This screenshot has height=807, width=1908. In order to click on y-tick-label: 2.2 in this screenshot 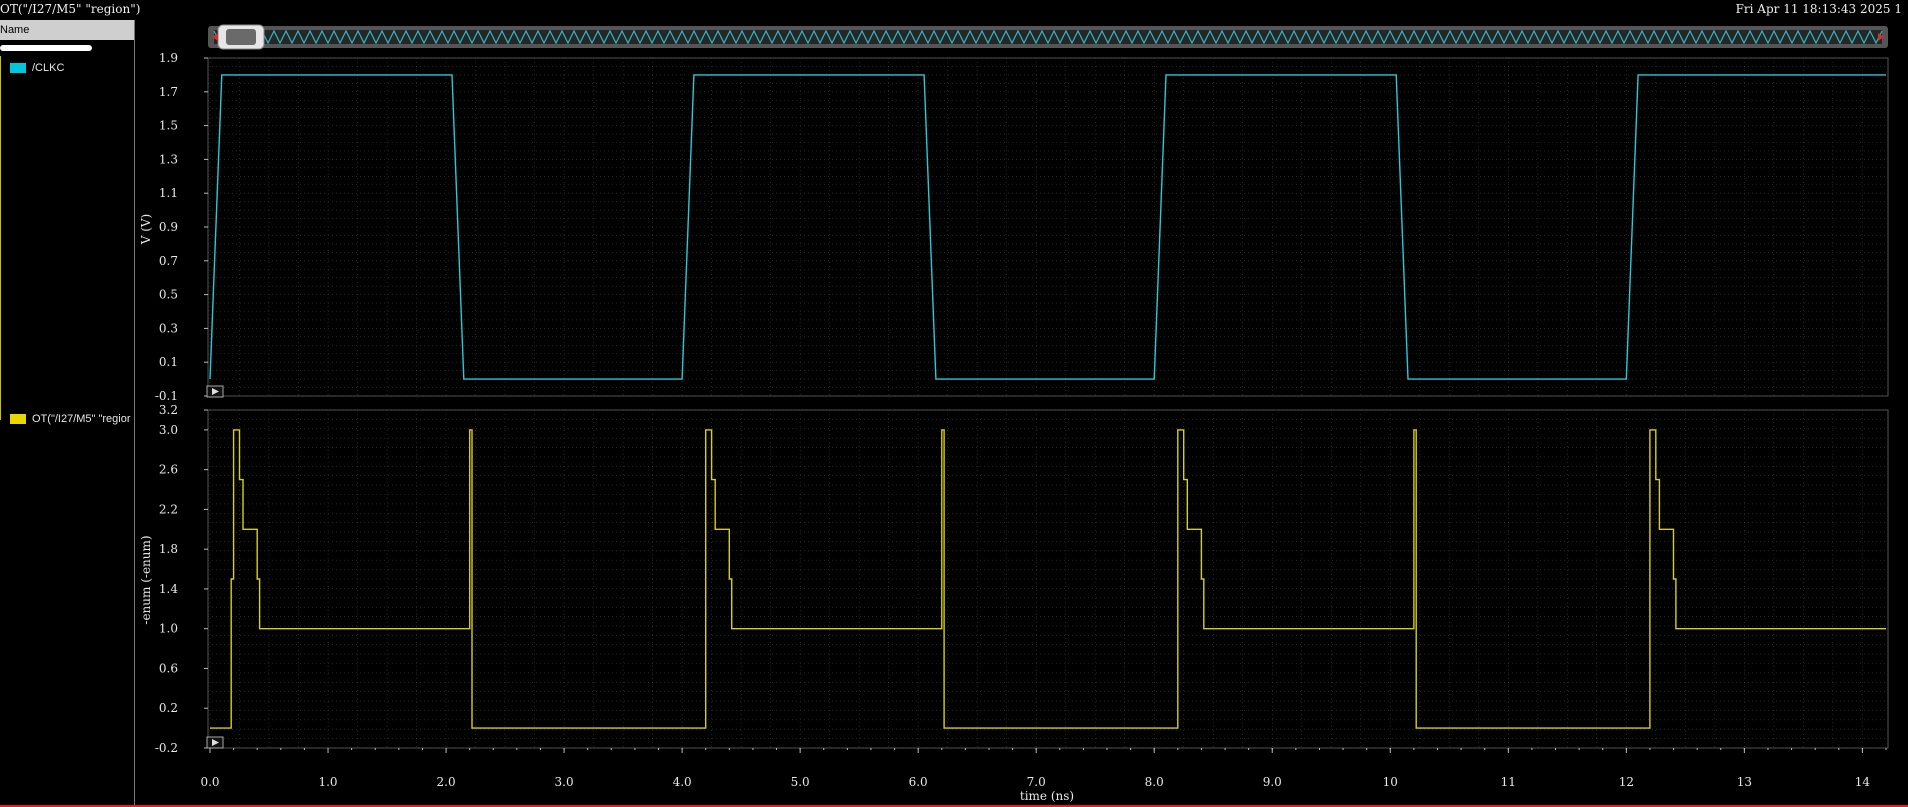, I will do `click(168, 509)`.